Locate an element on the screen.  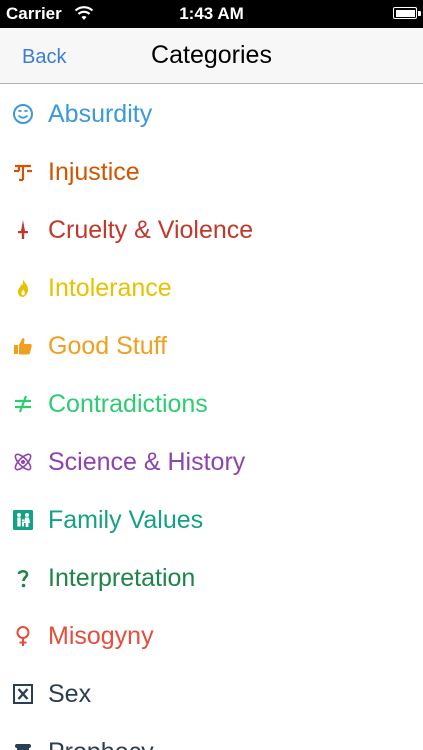
category-row-misogyny: Misogyny is located at coordinates (211, 635).